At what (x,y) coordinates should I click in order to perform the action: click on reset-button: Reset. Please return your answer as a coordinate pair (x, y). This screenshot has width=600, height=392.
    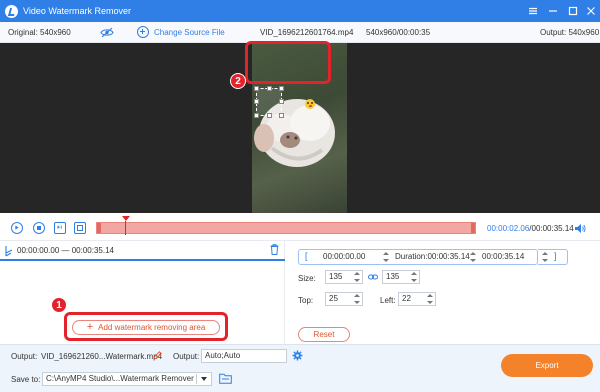
    Looking at the image, I should click on (324, 334).